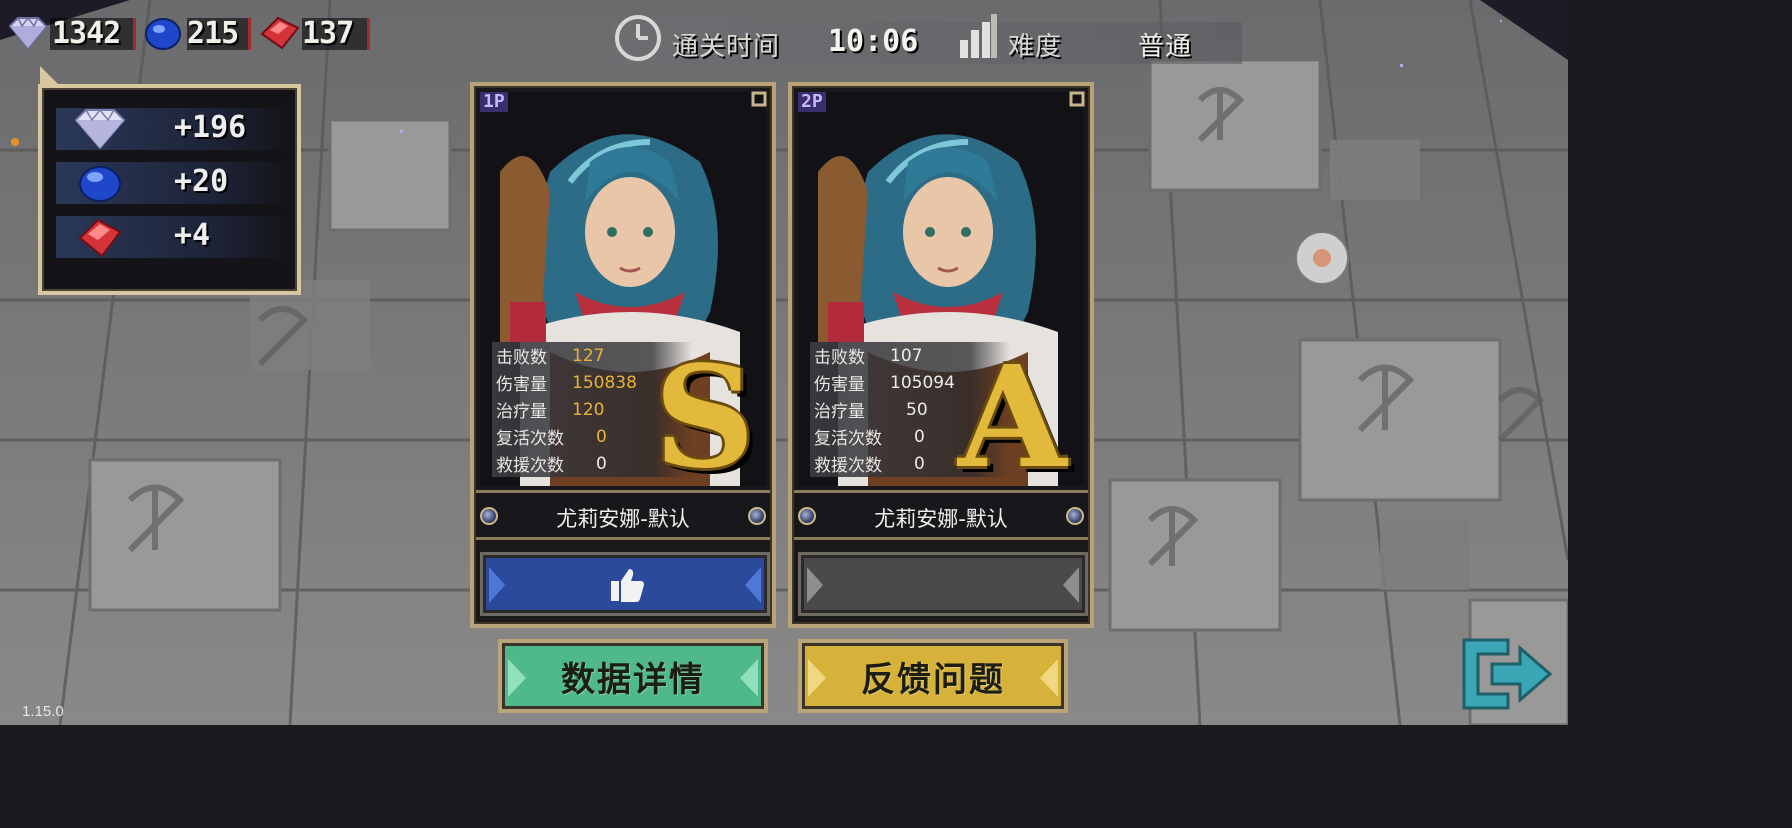  I want to click on performance-grade: A, so click(1012, 418).